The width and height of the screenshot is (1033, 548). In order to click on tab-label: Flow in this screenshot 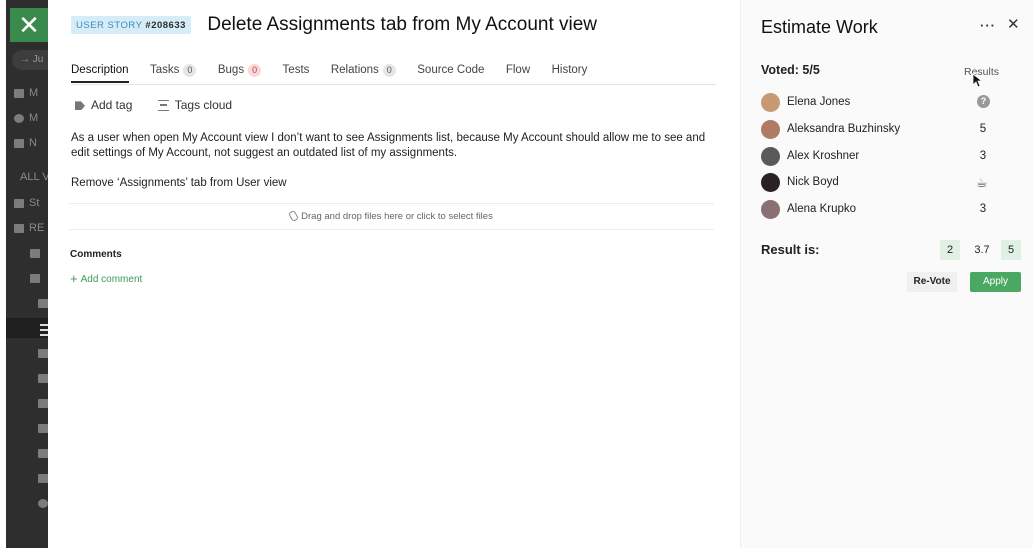, I will do `click(518, 70)`.